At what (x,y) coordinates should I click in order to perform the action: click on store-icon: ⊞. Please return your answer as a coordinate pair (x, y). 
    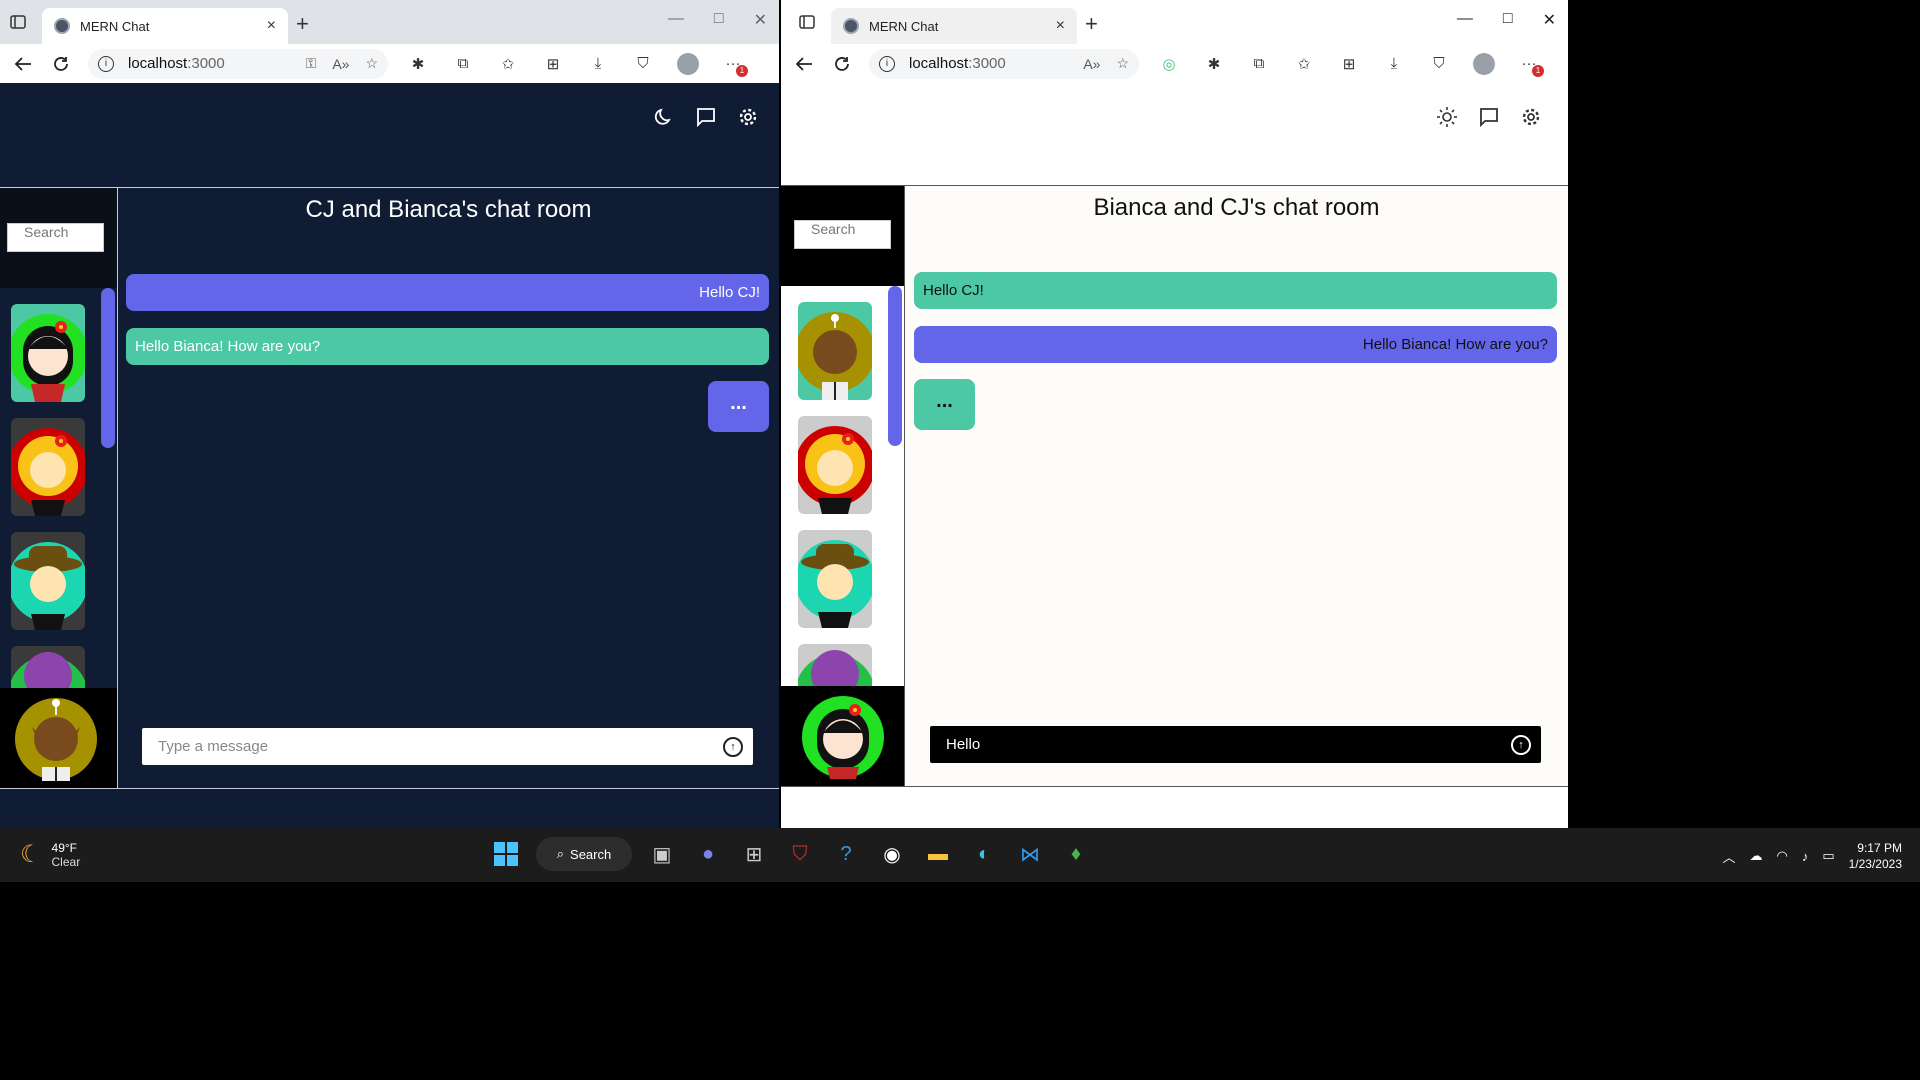
    Looking at the image, I should click on (754, 854).